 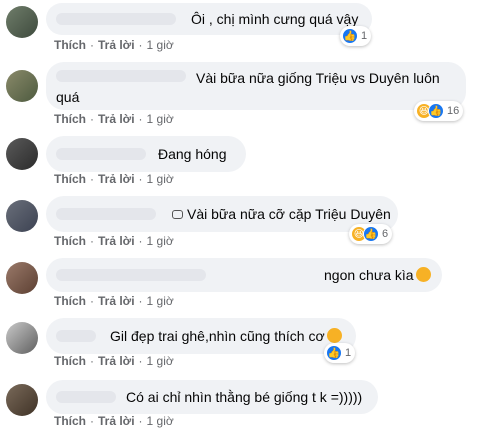 I want to click on chat-icon, so click(x=177, y=214).